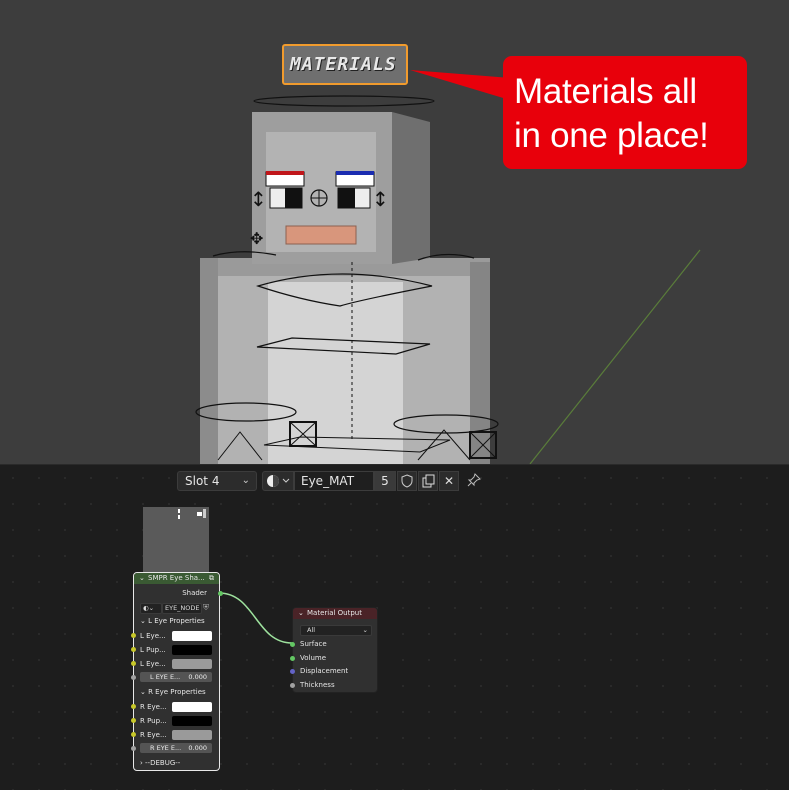 This screenshot has height=790, width=789. What do you see at coordinates (334, 481) in the screenshot?
I see `material-name-field: Eye_MAT` at bounding box center [334, 481].